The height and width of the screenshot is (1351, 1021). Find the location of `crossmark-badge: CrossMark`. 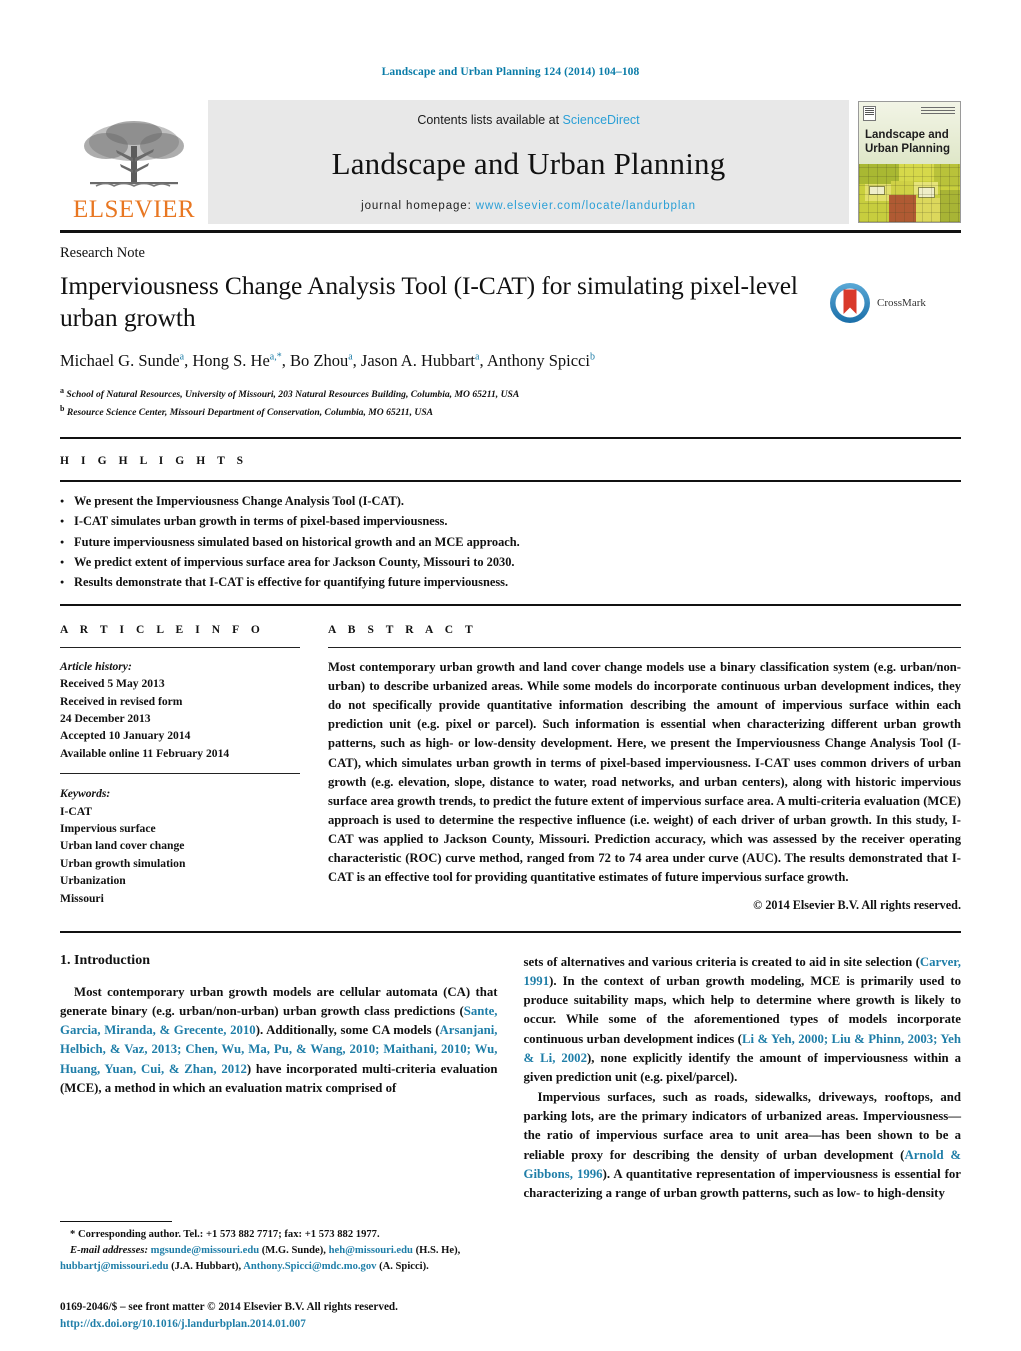

crossmark-badge: CrossMark is located at coordinates (895, 303).